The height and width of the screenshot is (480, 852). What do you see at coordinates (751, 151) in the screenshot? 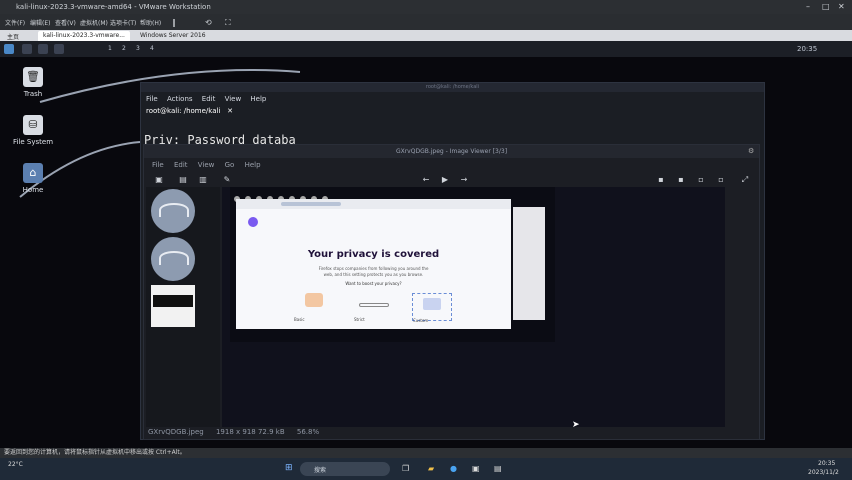
I see `settings-icon: ⚙` at bounding box center [751, 151].